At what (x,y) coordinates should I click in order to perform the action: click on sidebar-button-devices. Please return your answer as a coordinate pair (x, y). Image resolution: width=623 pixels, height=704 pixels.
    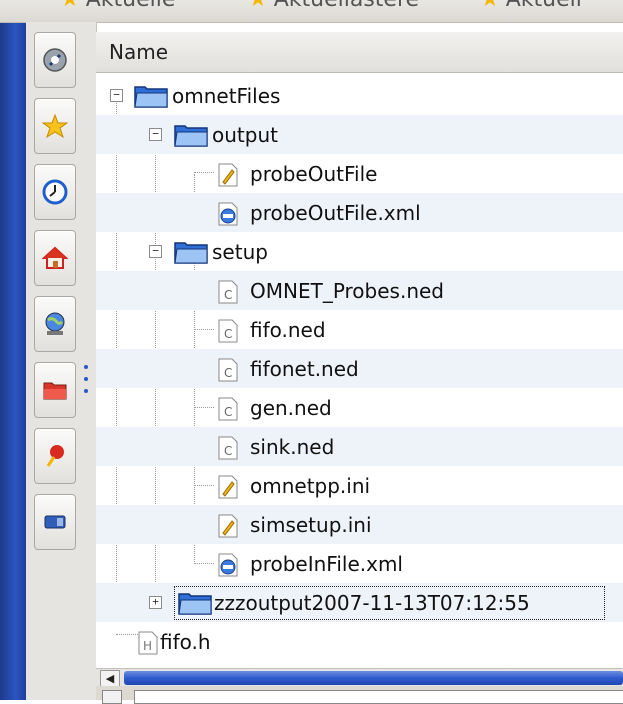
    Looking at the image, I should click on (55, 522).